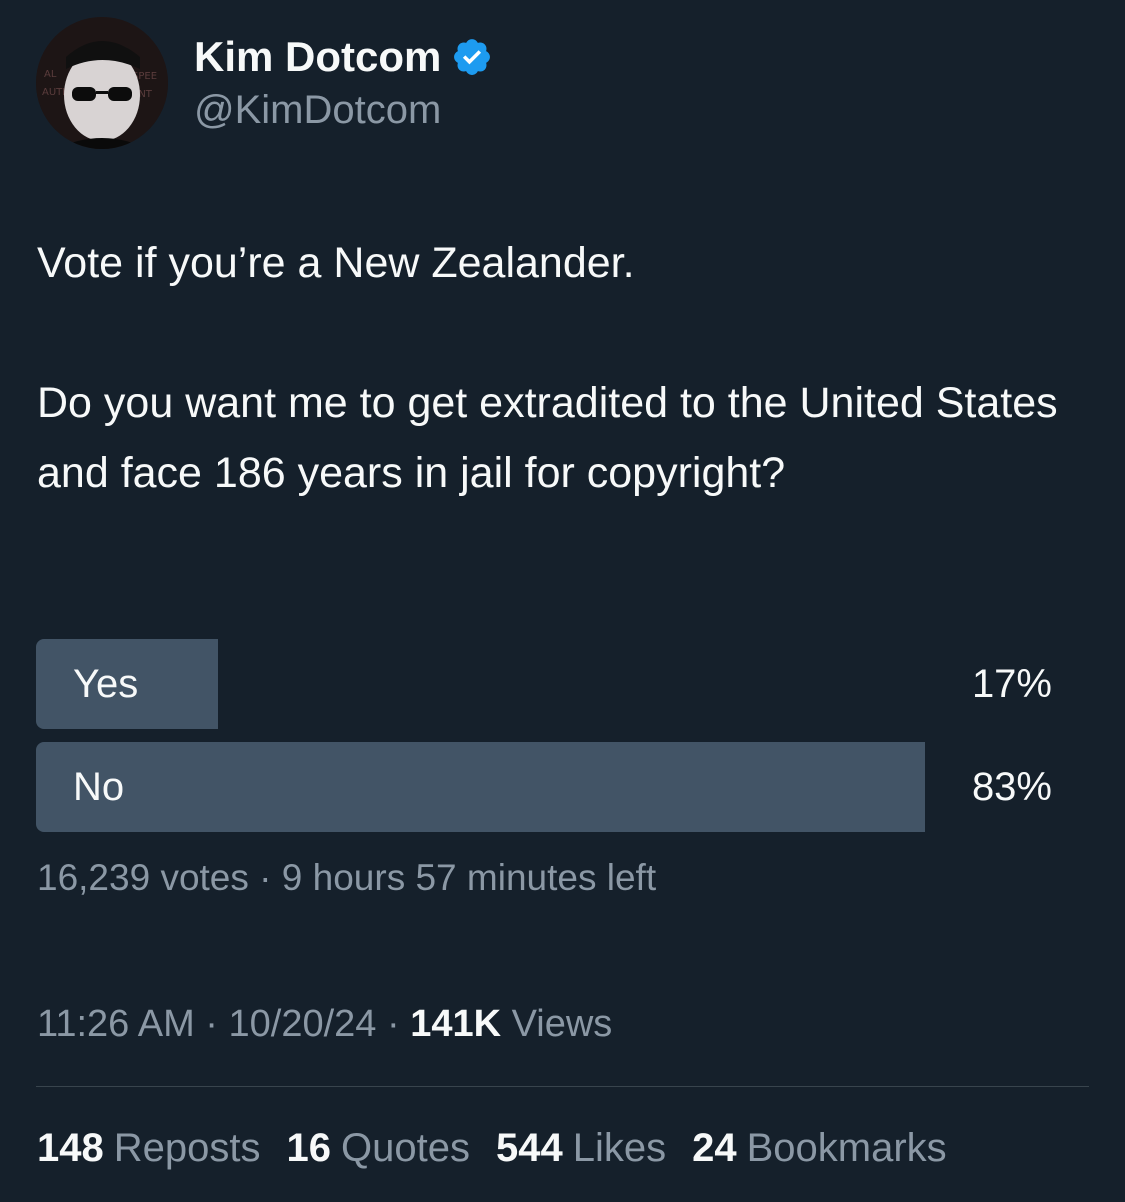 Image resolution: width=1125 pixels, height=1202 pixels. I want to click on likes-label: Likes, so click(619, 1148).